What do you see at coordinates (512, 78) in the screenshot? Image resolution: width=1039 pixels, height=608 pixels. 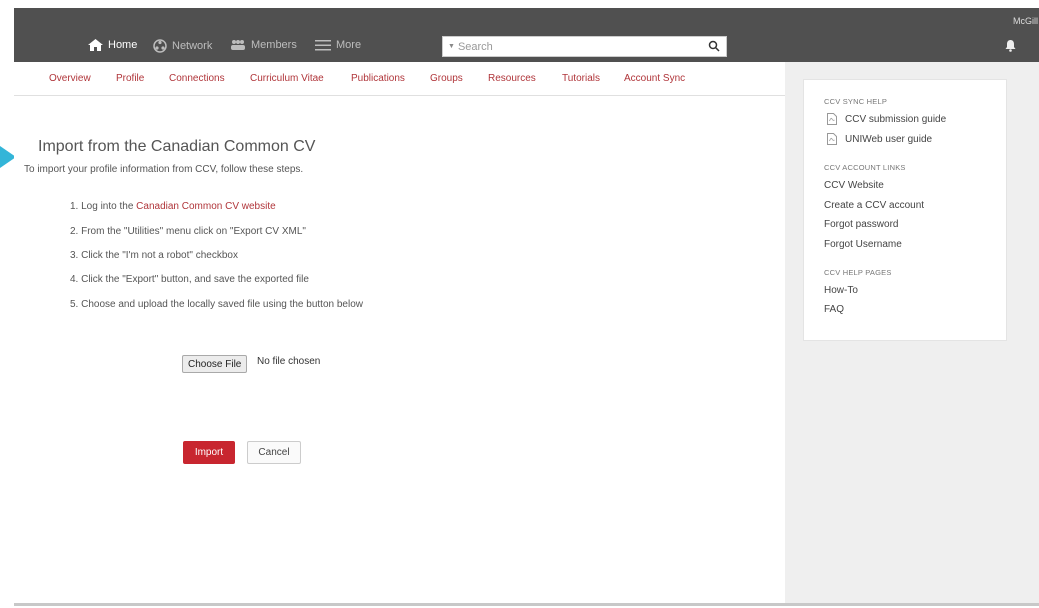 I see `tab-resources: Resources` at bounding box center [512, 78].